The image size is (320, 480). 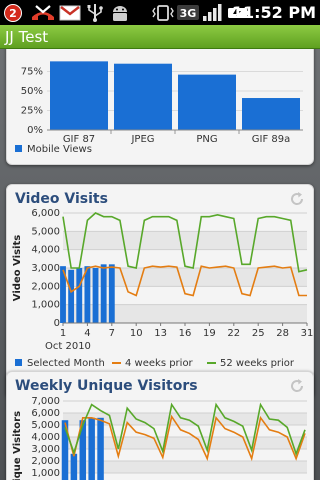 What do you see at coordinates (160, 333) in the screenshot?
I see `x-tick-label: 13` at bounding box center [160, 333].